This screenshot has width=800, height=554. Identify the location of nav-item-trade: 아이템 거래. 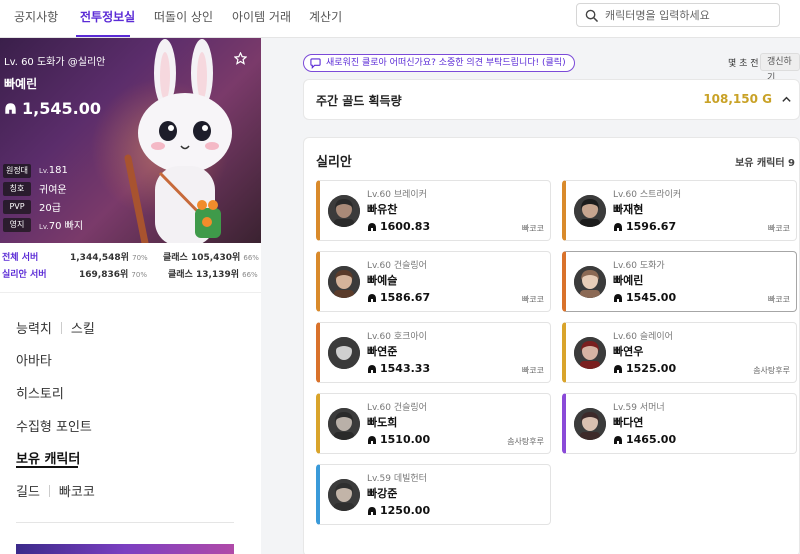
(261, 16).